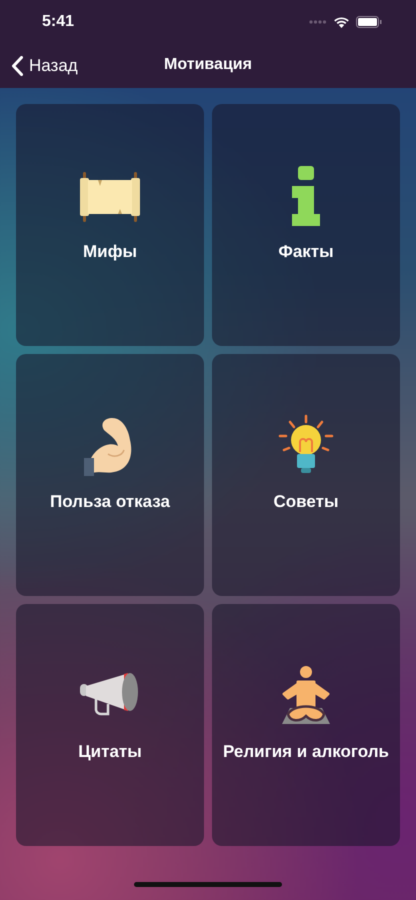  I want to click on screen-title: Мотивация, so click(208, 65).